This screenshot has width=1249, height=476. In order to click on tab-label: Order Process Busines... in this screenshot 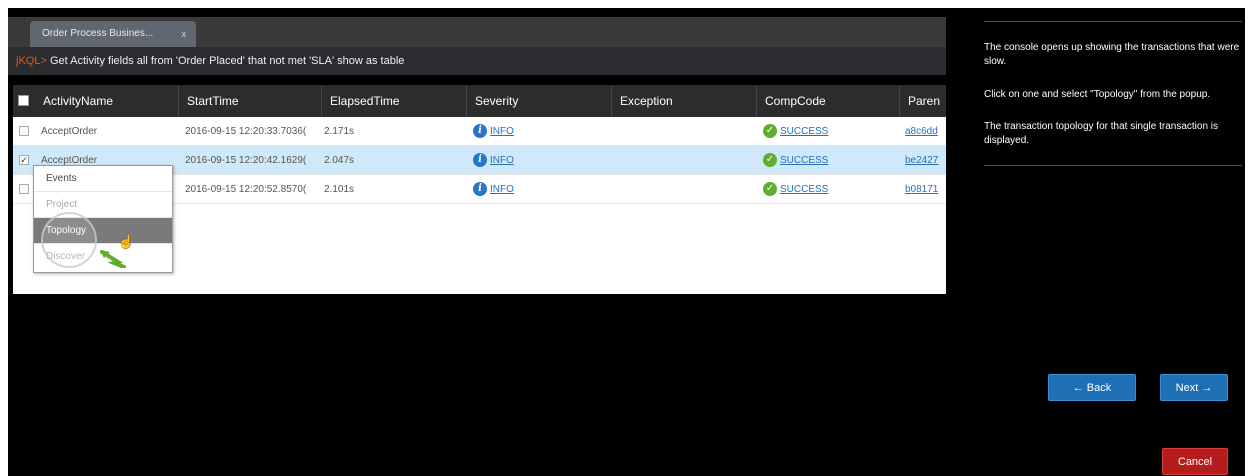, I will do `click(98, 33)`.